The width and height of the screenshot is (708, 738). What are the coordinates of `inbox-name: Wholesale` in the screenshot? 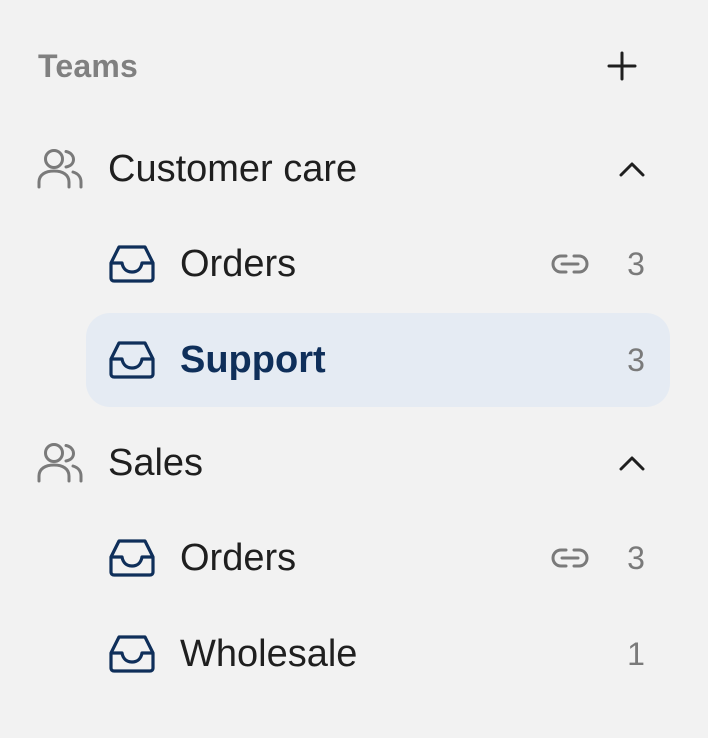 It's located at (269, 653).